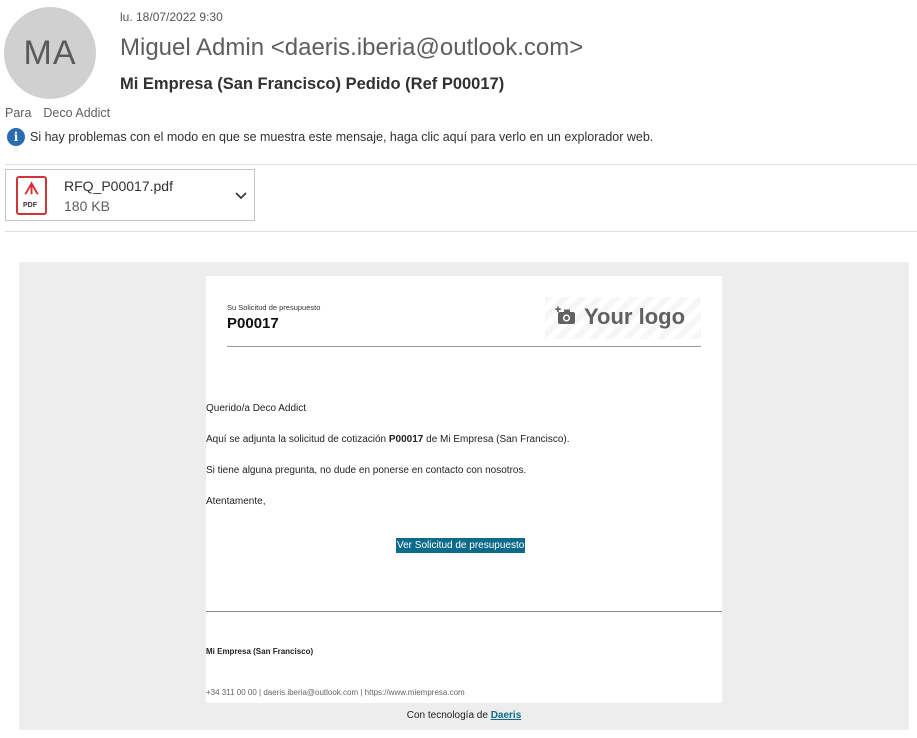 The width and height of the screenshot is (917, 738). What do you see at coordinates (87, 206) in the screenshot?
I see `attachment-size: 180 KB` at bounding box center [87, 206].